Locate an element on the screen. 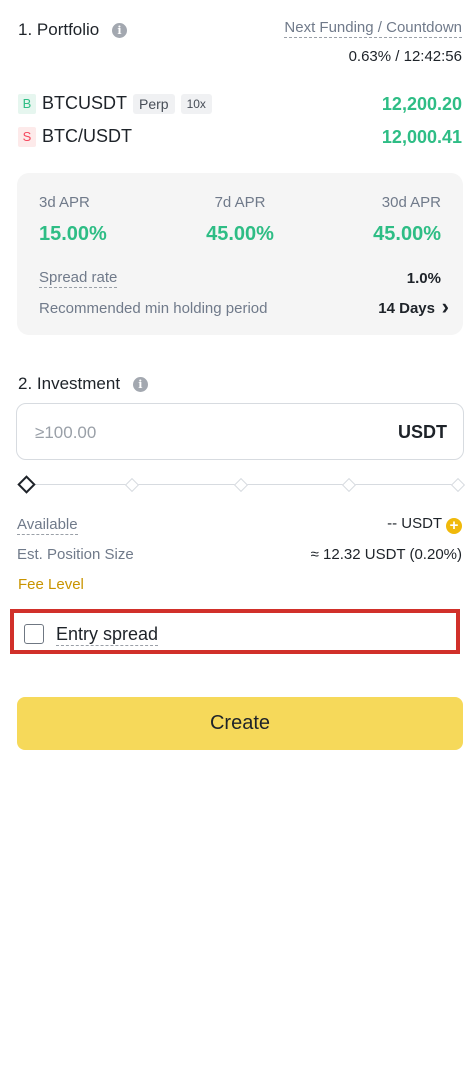 This screenshot has height=1072, width=472. amount-slider is located at coordinates (241, 485).